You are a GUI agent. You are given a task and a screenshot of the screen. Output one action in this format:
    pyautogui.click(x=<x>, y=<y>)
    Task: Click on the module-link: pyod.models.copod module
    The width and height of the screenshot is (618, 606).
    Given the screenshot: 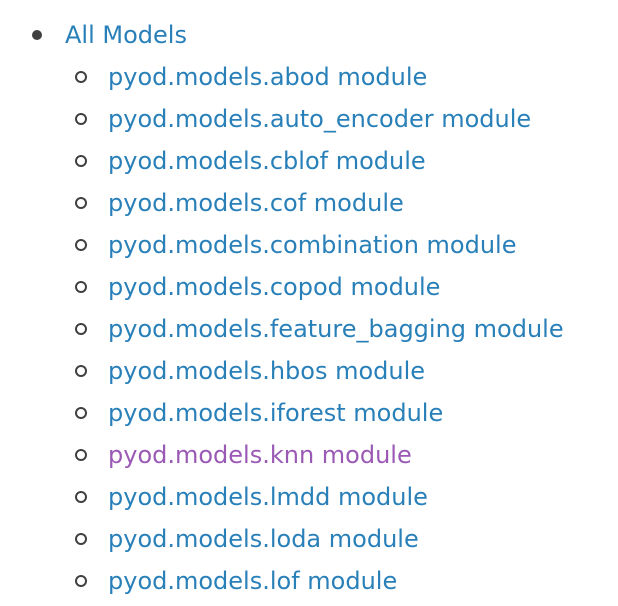 What is the action you would take?
    pyautogui.click(x=274, y=287)
    